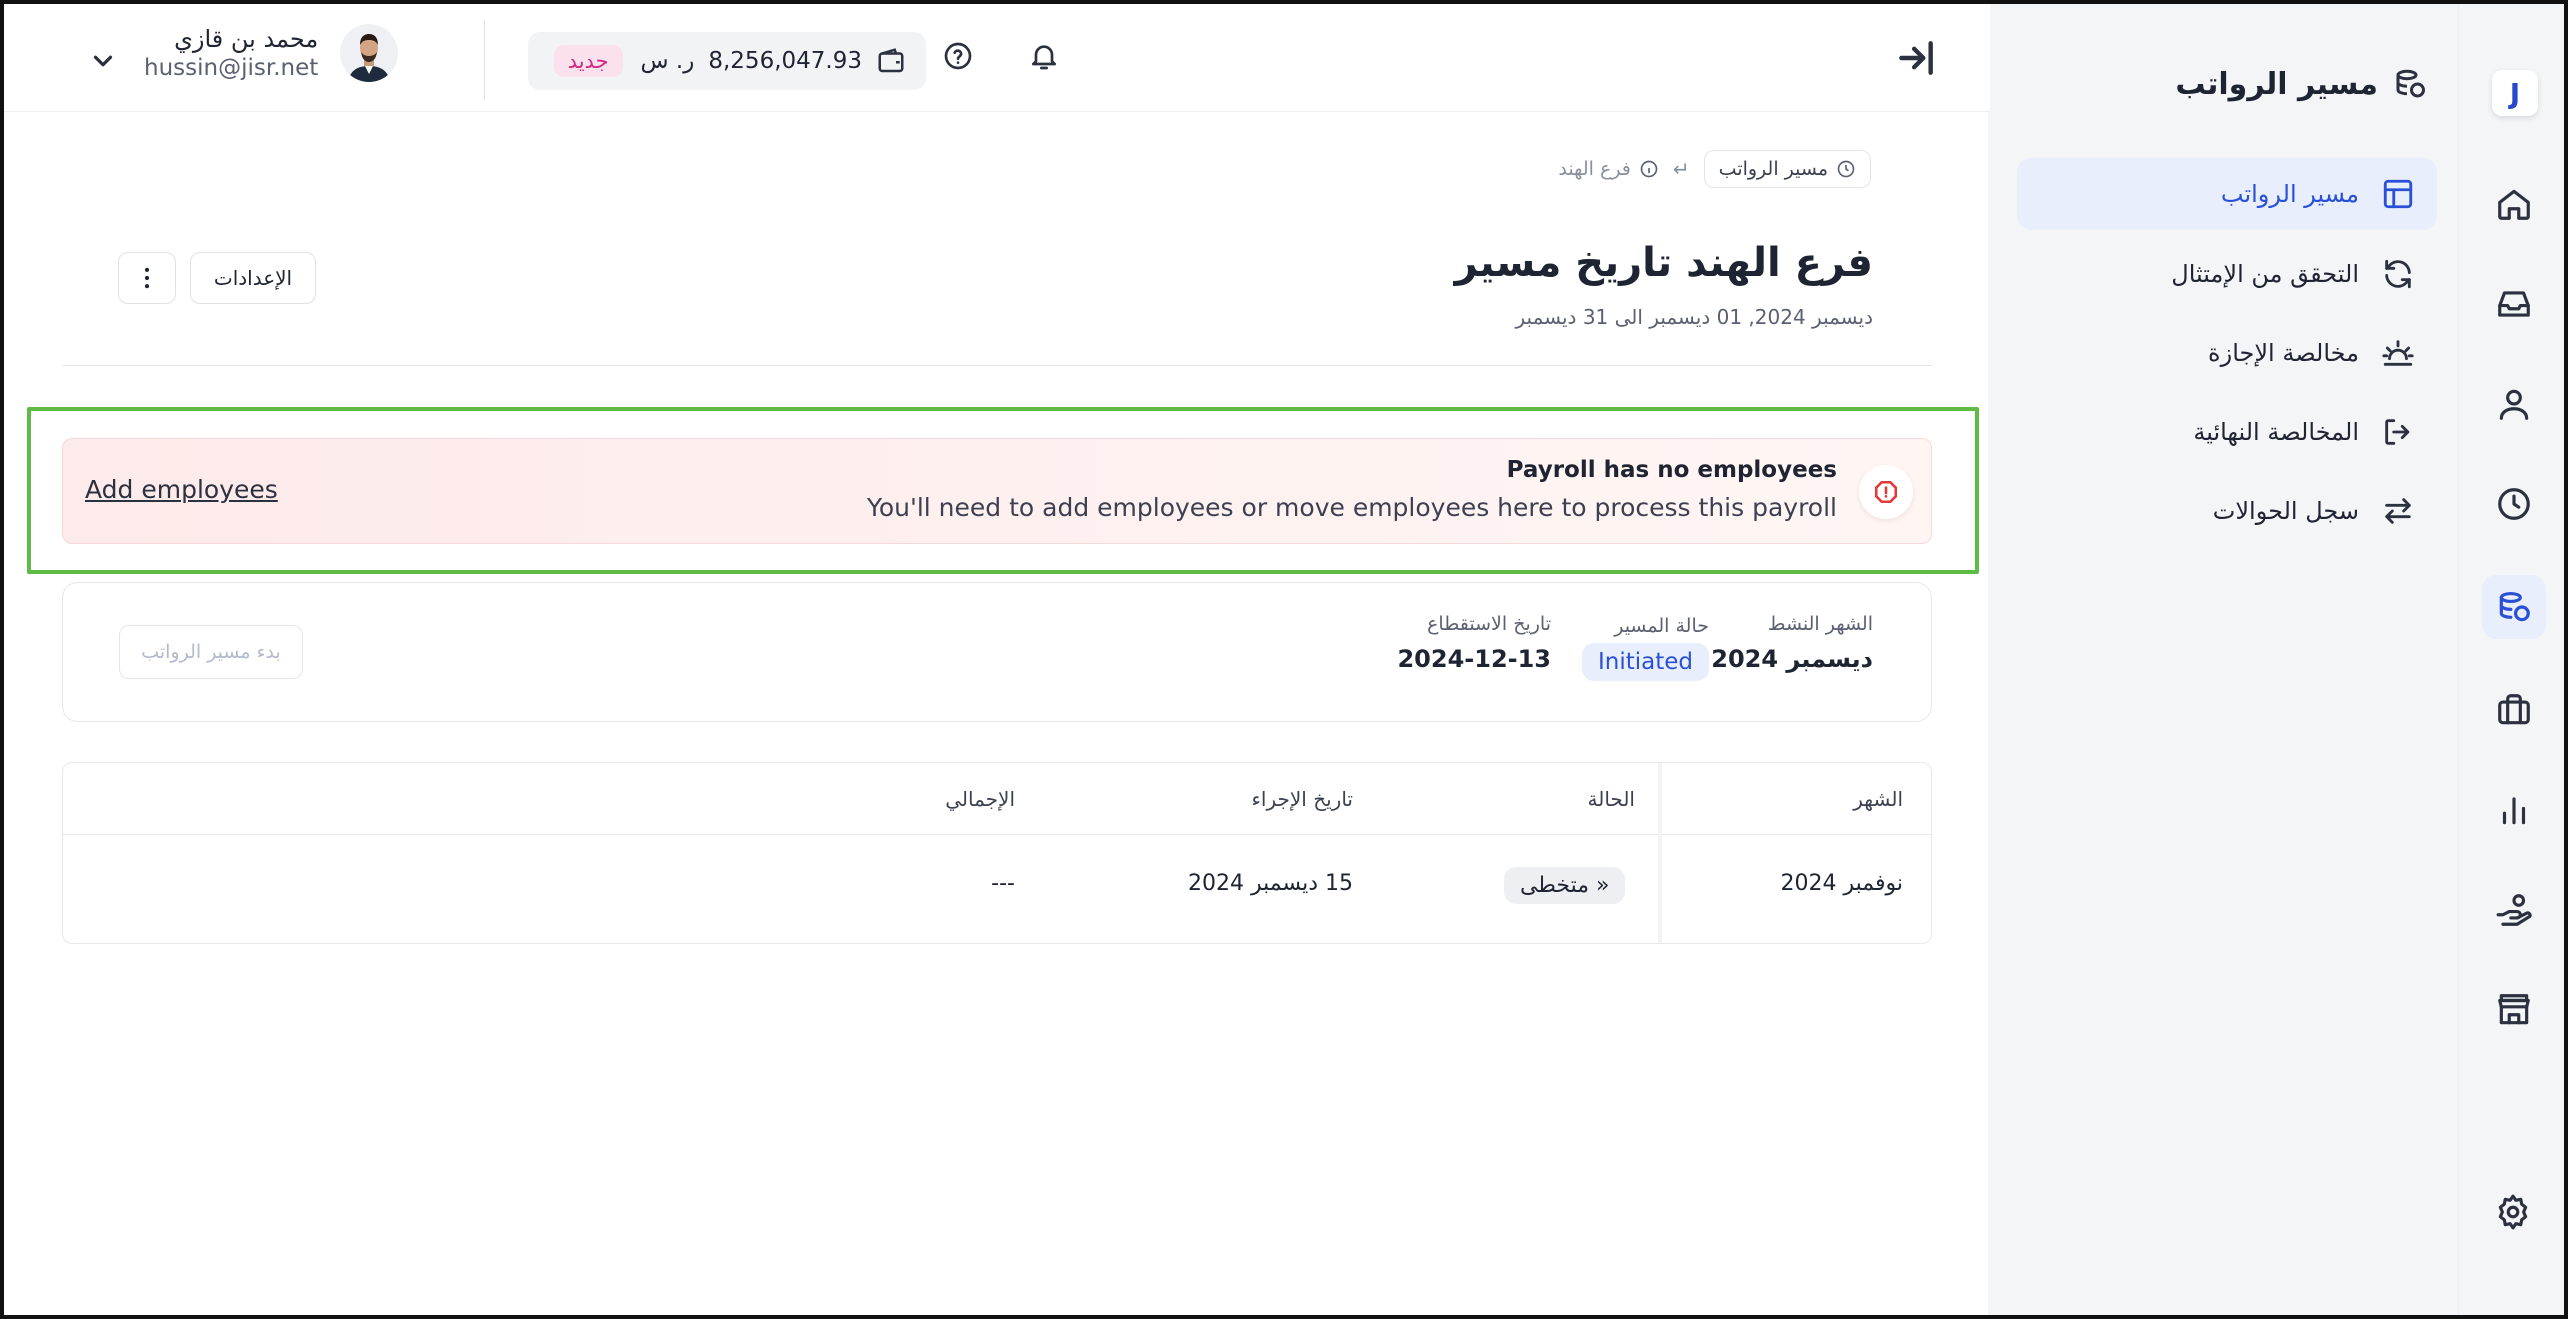 The width and height of the screenshot is (2568, 1319). Describe the element at coordinates (2514, 810) in the screenshot. I see `bar-chart-icon` at that location.